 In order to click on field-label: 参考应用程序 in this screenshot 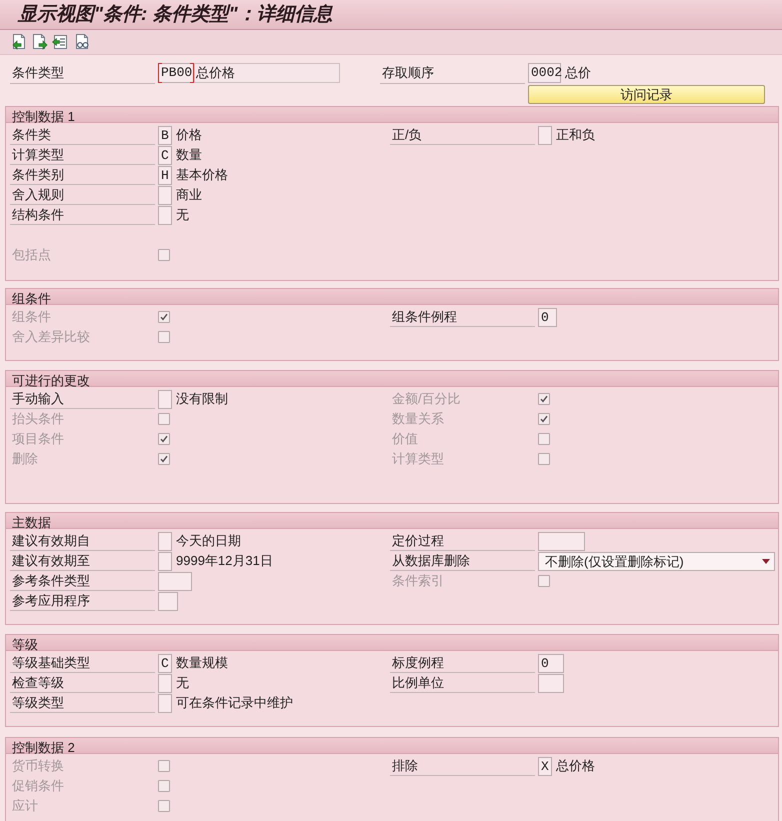, I will do `click(82, 601)`.